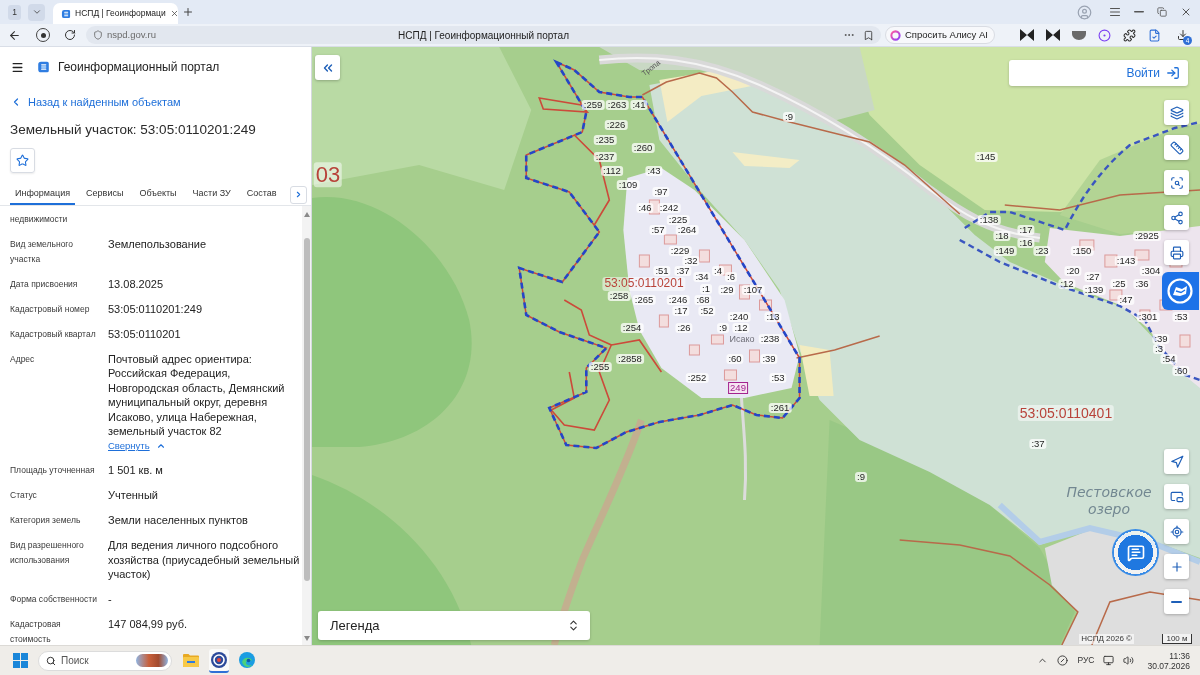 The width and height of the screenshot is (1200, 675). Describe the element at coordinates (327, 67) in the screenshot. I see `collapse-panel-button` at that location.